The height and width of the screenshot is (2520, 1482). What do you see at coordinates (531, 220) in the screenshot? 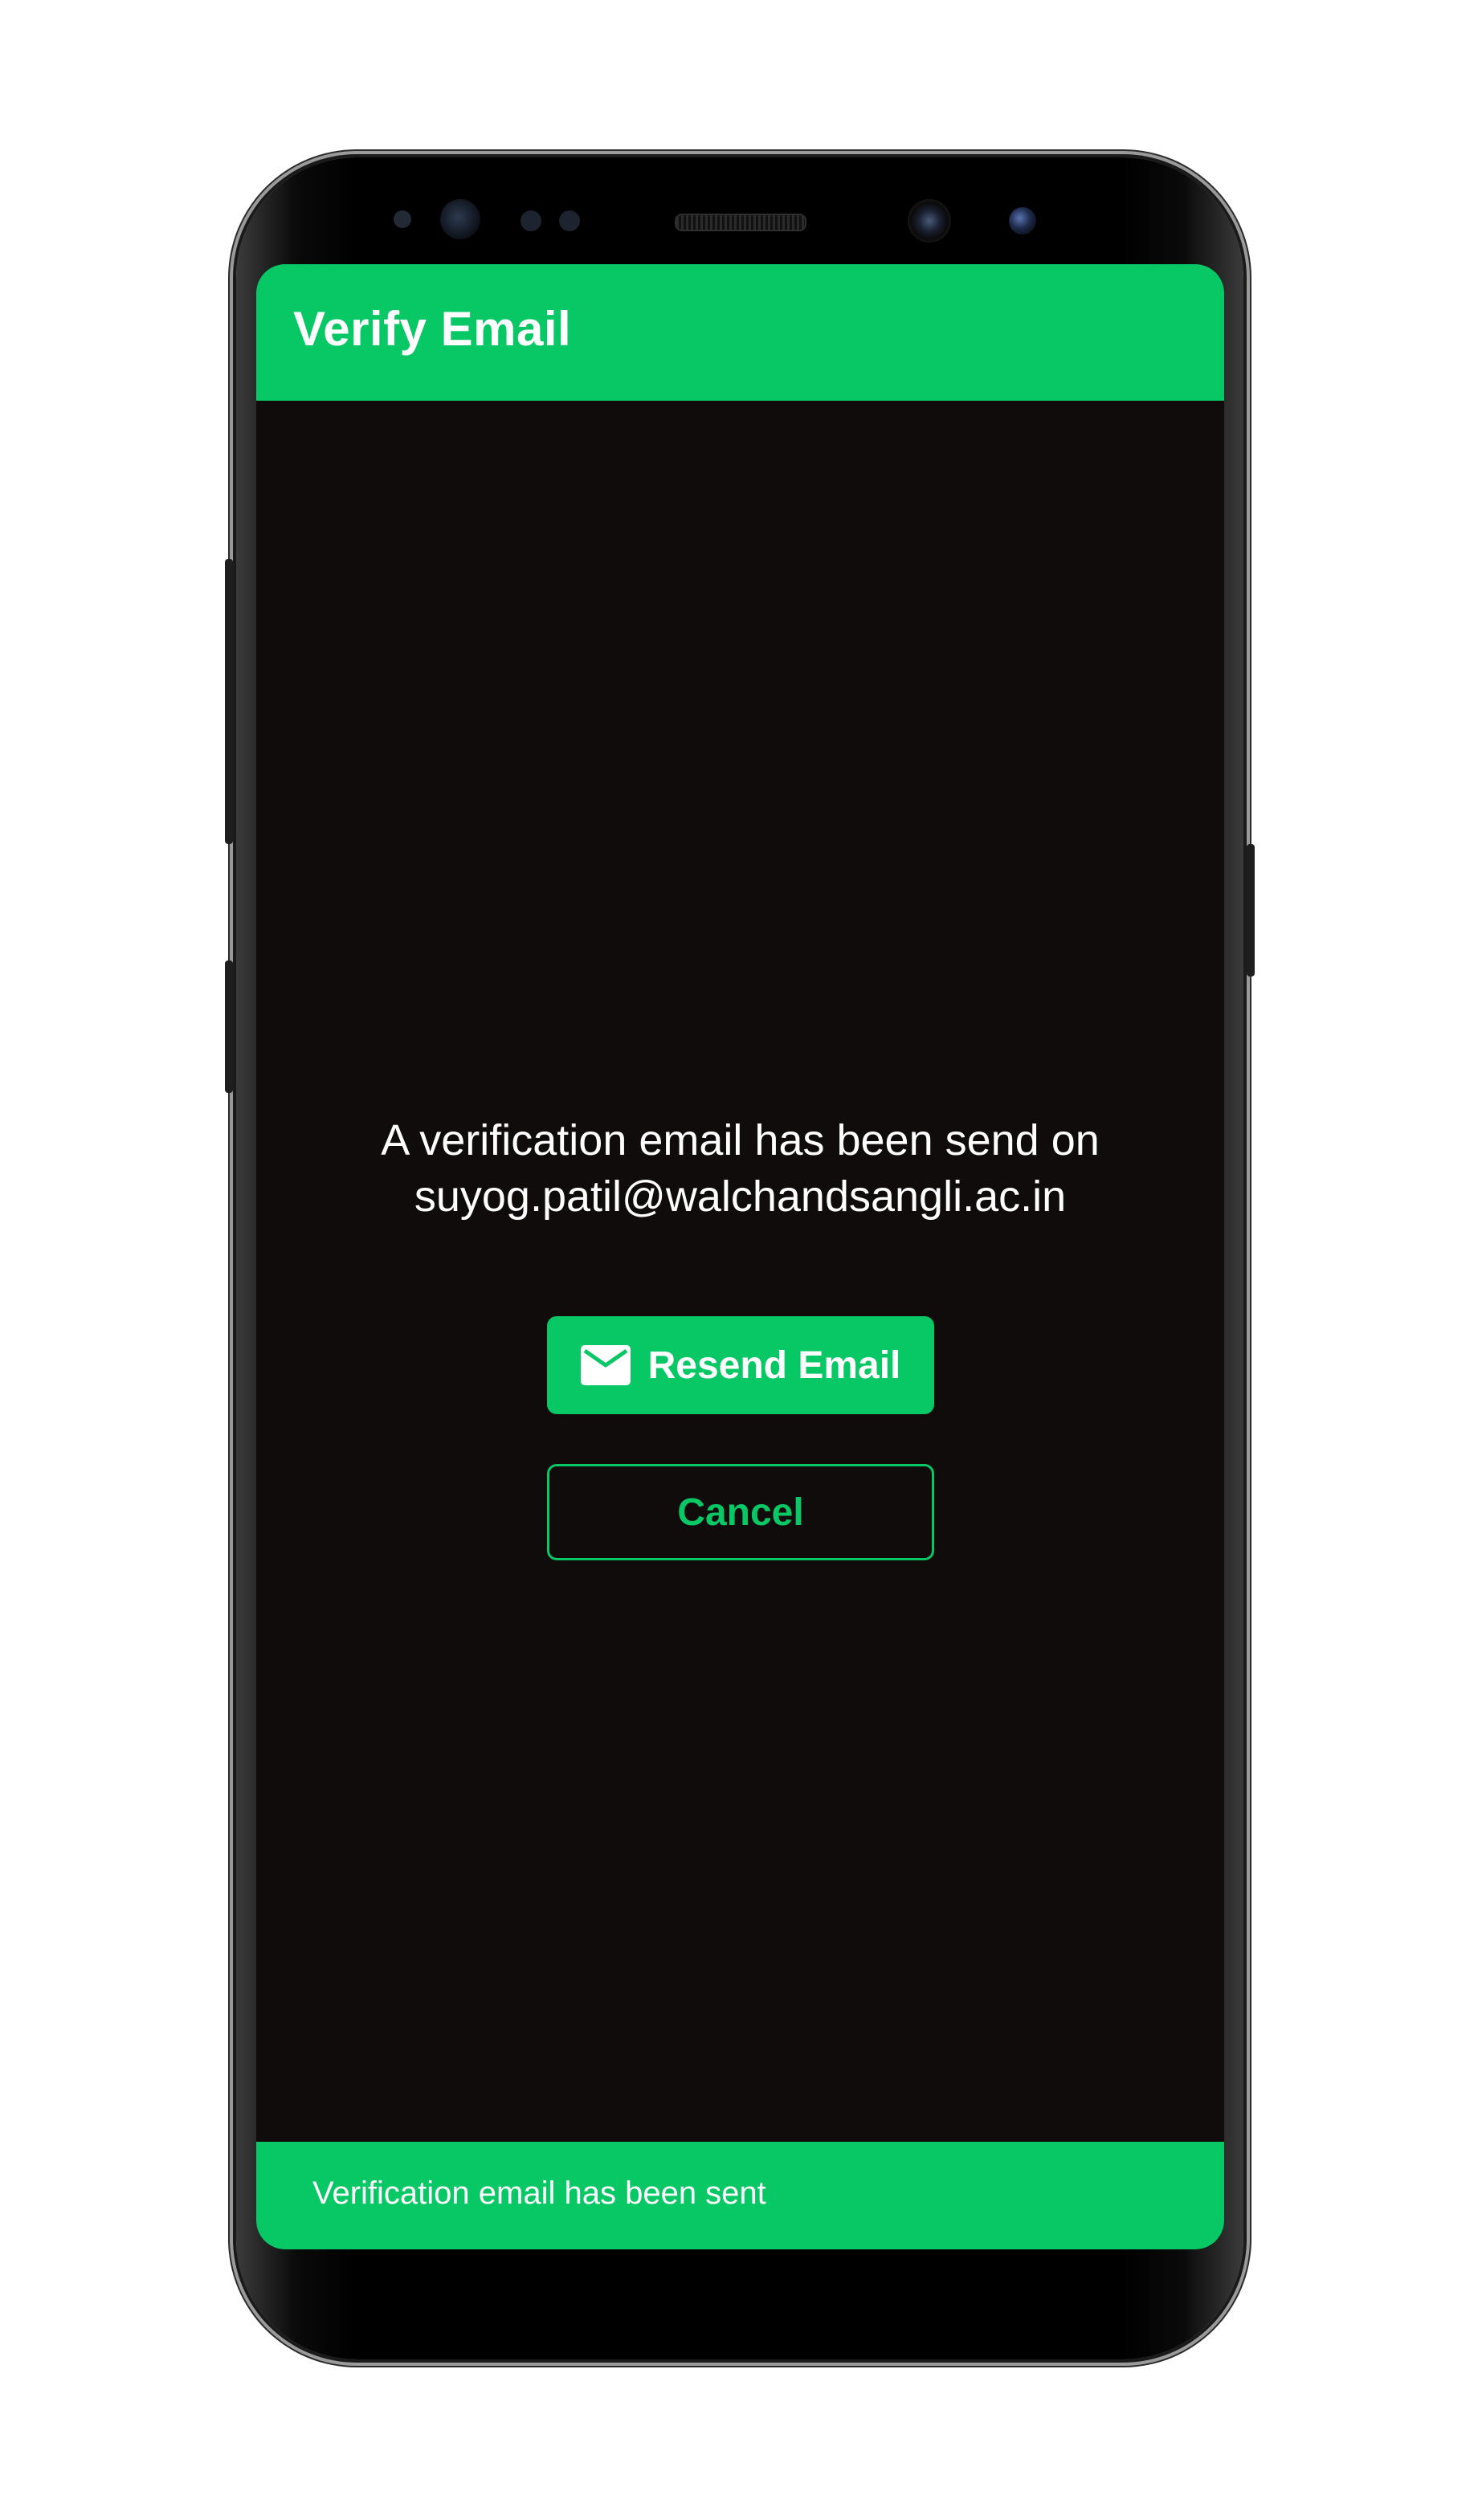
I see `light-sensor` at bounding box center [531, 220].